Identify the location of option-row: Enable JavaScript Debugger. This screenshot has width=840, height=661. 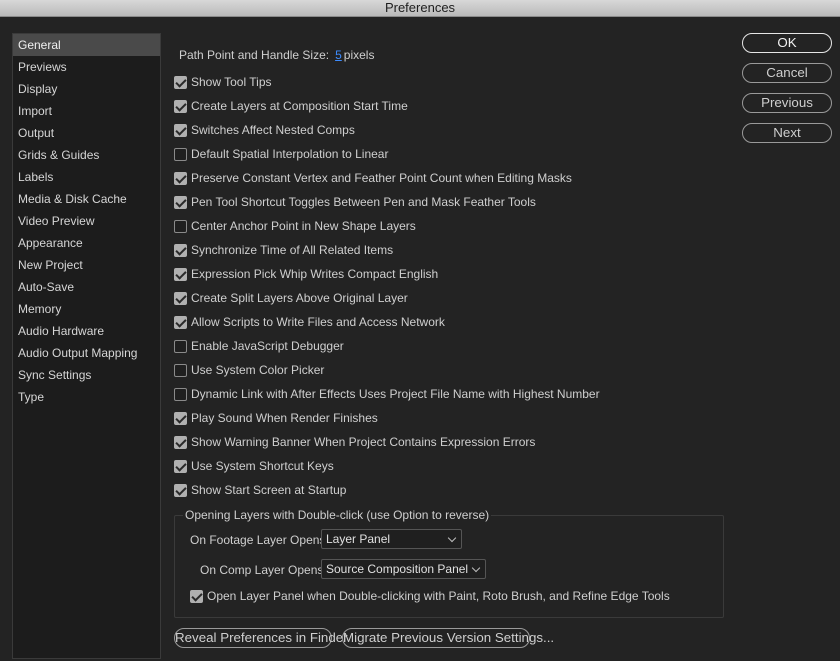
(259, 346).